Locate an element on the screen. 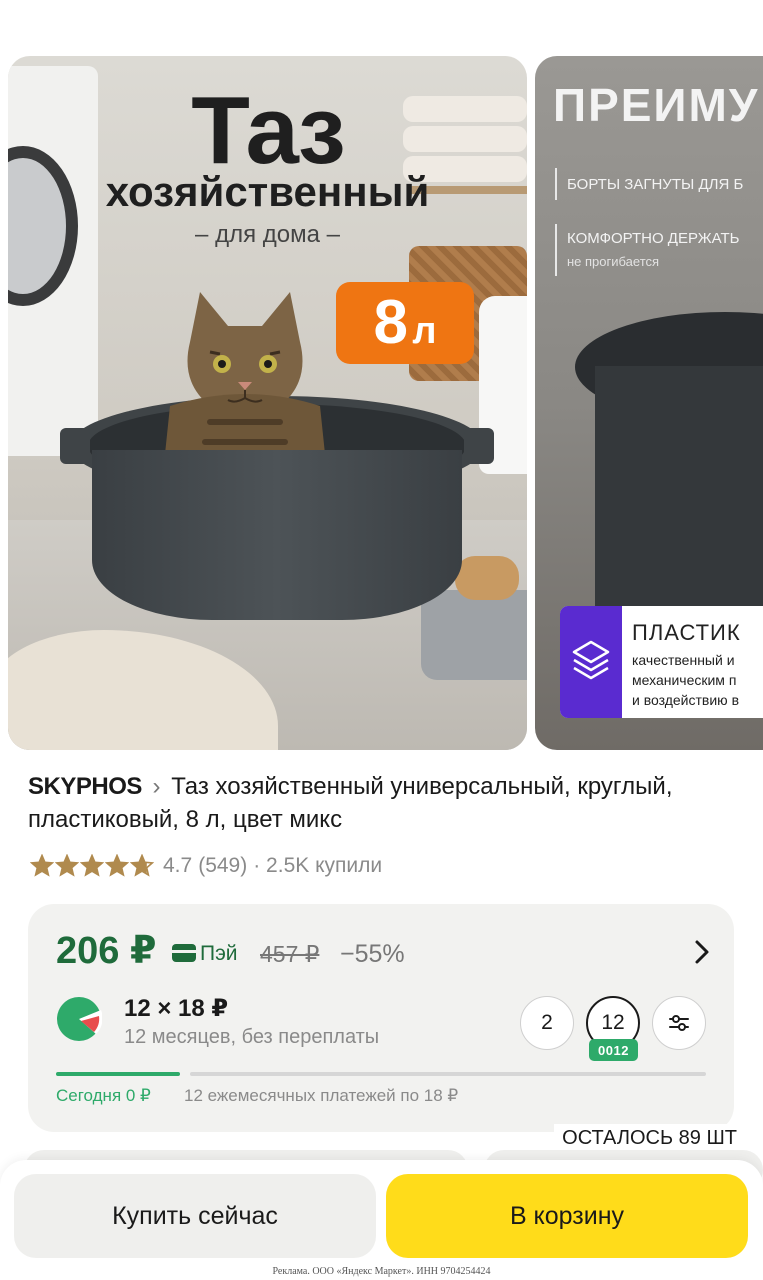  add-to-cart-button: В корзину is located at coordinates (567, 1216).